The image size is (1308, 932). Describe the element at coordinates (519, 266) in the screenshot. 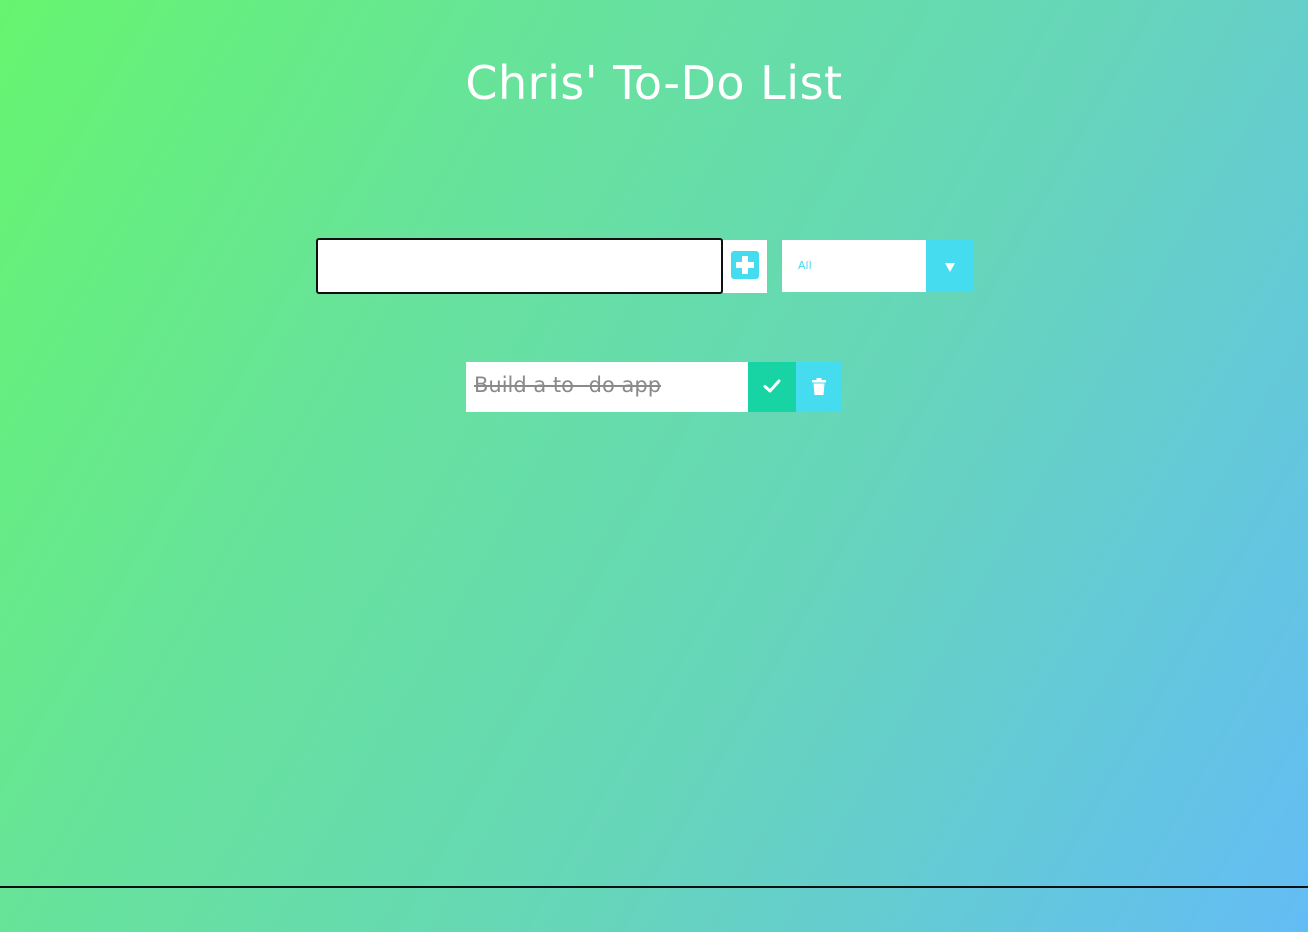

I see `todo-input` at that location.